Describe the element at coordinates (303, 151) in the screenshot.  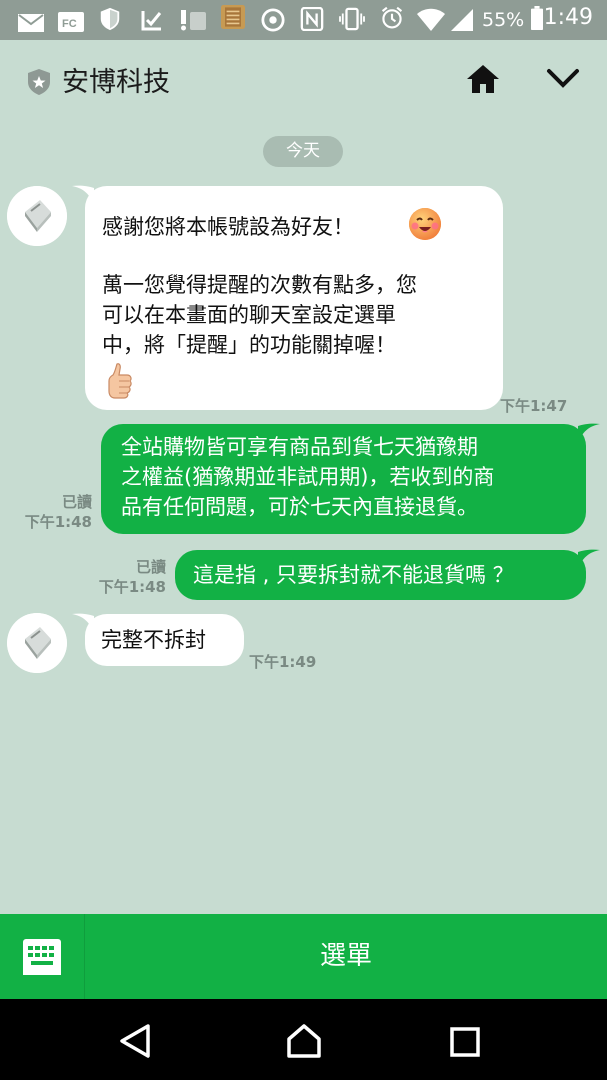
I see `date-separator: 今天` at that location.